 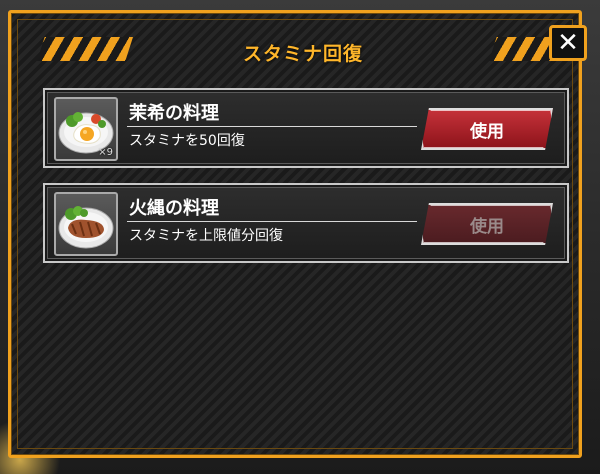 I want to click on item-description: スタミナを50回復, so click(x=187, y=141).